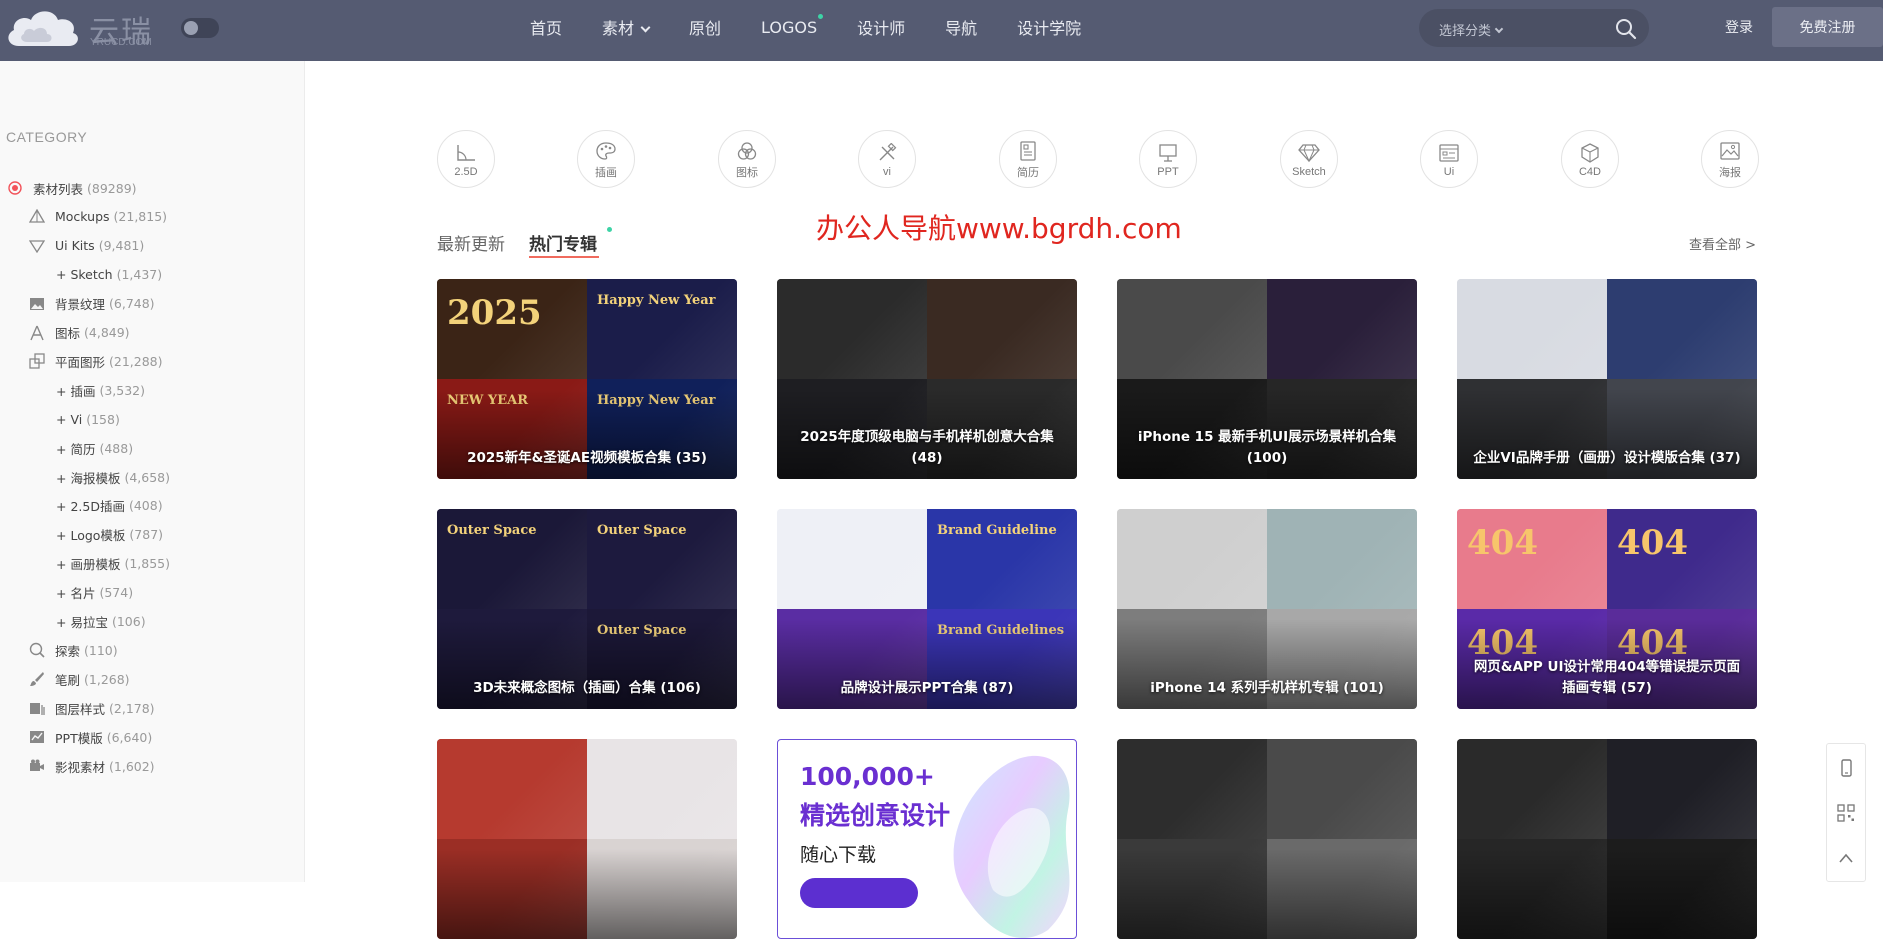 The width and height of the screenshot is (1883, 939). What do you see at coordinates (43, 29) in the screenshot?
I see `cloud-logo-icon` at bounding box center [43, 29].